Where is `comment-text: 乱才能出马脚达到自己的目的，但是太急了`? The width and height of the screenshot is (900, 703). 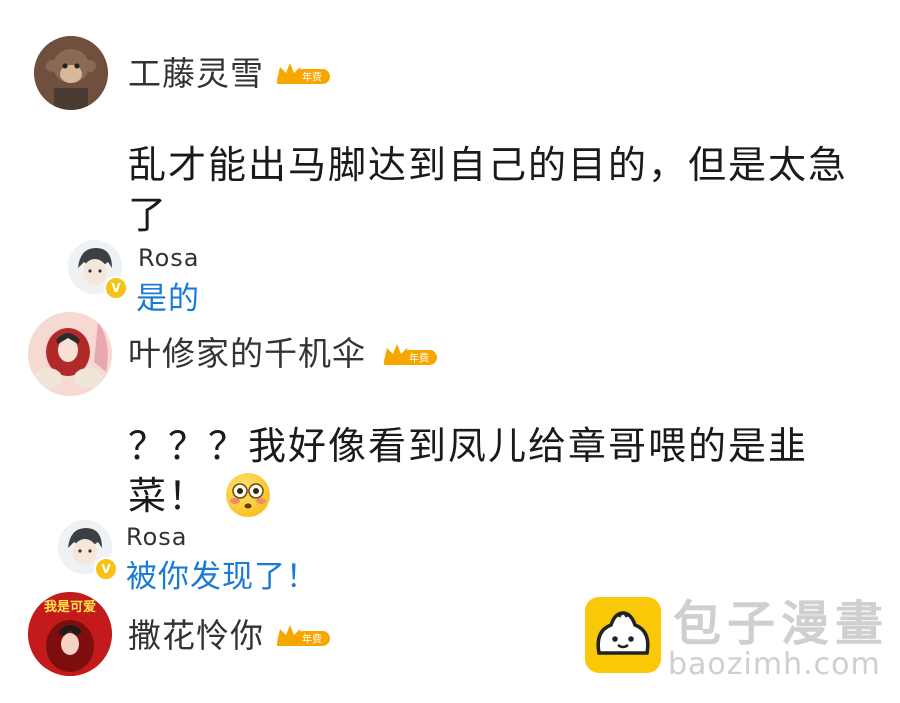
comment-text: 乱才能出马脚达到自己的目的，但是太急了 is located at coordinates (488, 190).